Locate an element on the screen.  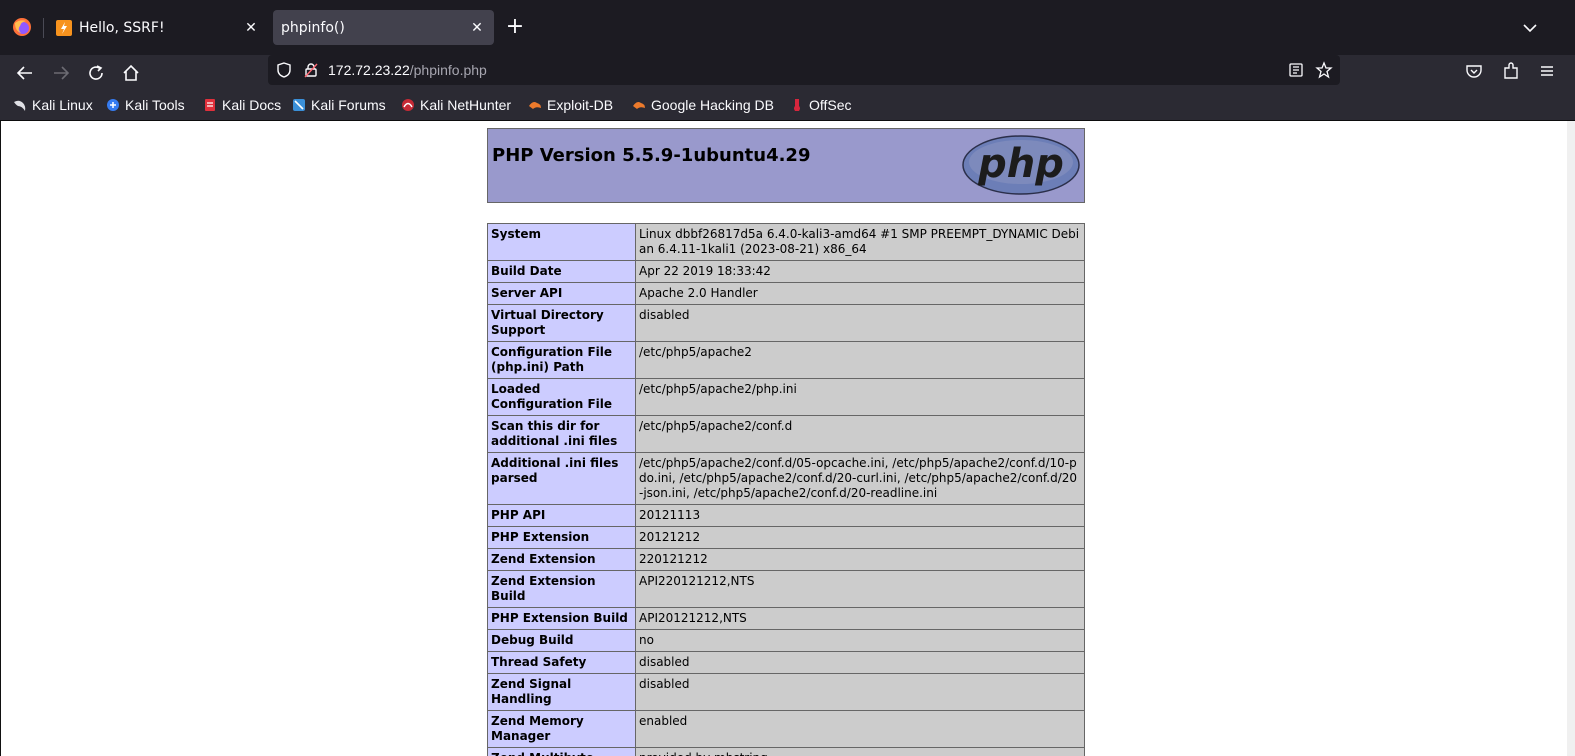
bookmark-kali-forums: Kali Forums is located at coordinates (339, 105).